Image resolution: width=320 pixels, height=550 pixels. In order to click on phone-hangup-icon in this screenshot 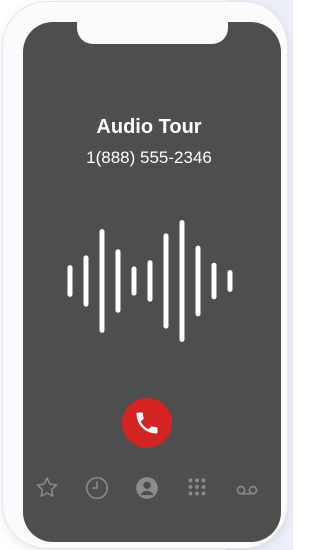, I will do `click(147, 423)`.